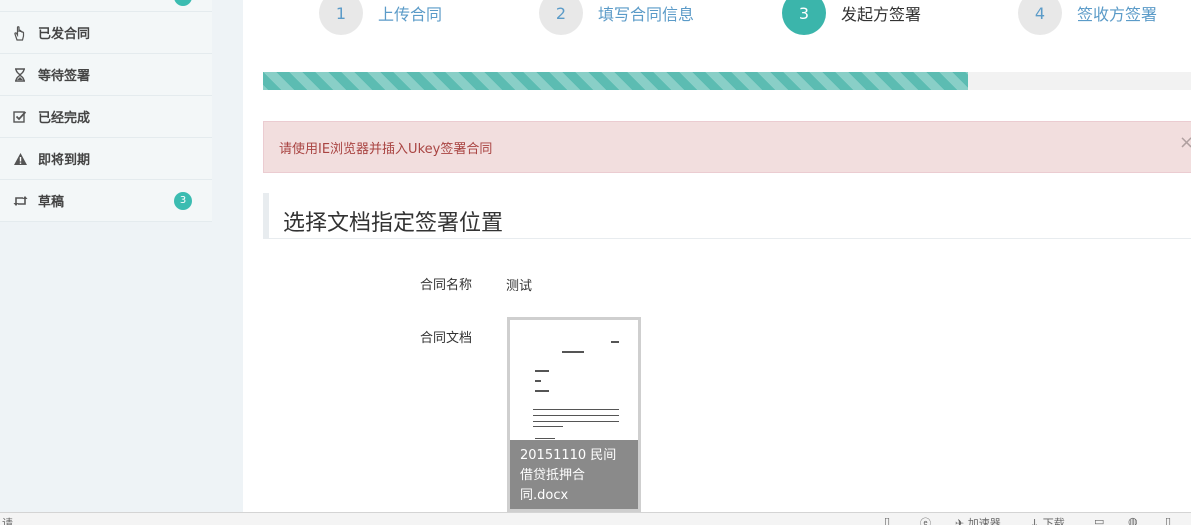 The image size is (1191, 525). Describe the element at coordinates (1185, 142) in the screenshot. I see `close-icon: ×` at that location.